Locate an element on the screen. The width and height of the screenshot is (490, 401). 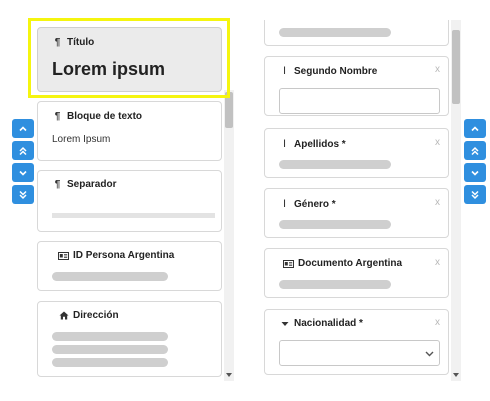
card-partial-top is located at coordinates (356, 33).